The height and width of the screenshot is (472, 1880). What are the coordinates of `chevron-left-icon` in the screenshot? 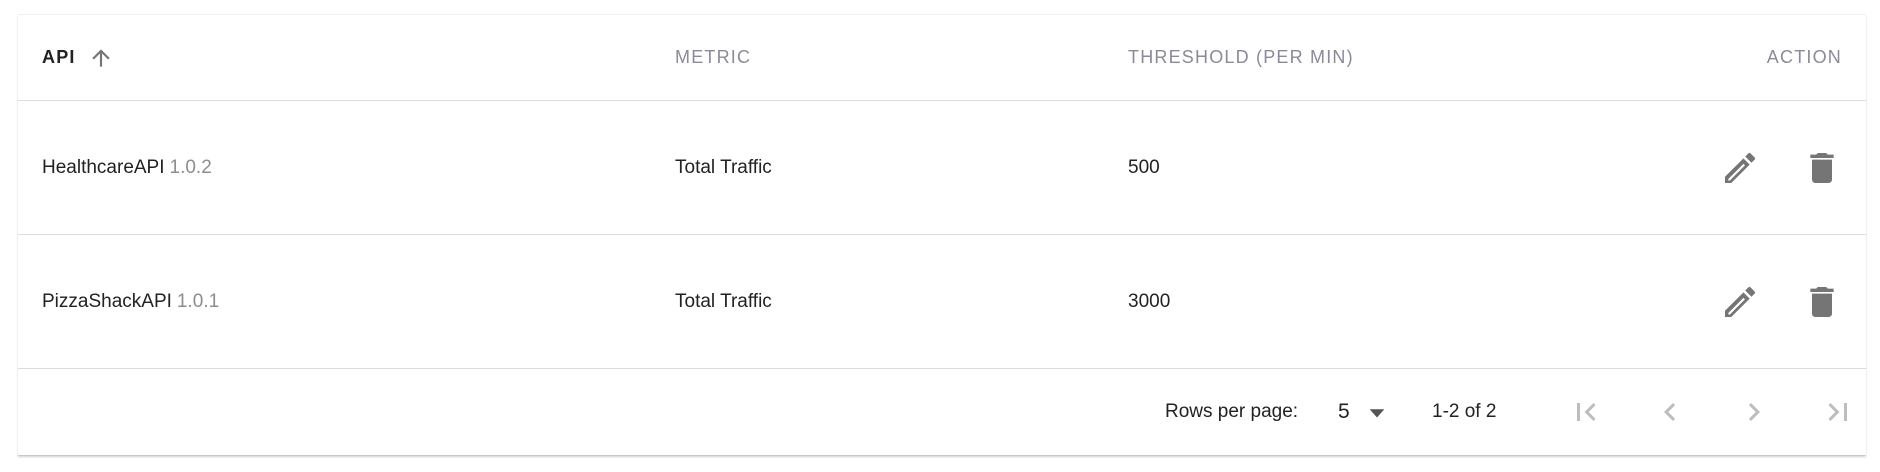 It's located at (1670, 412).